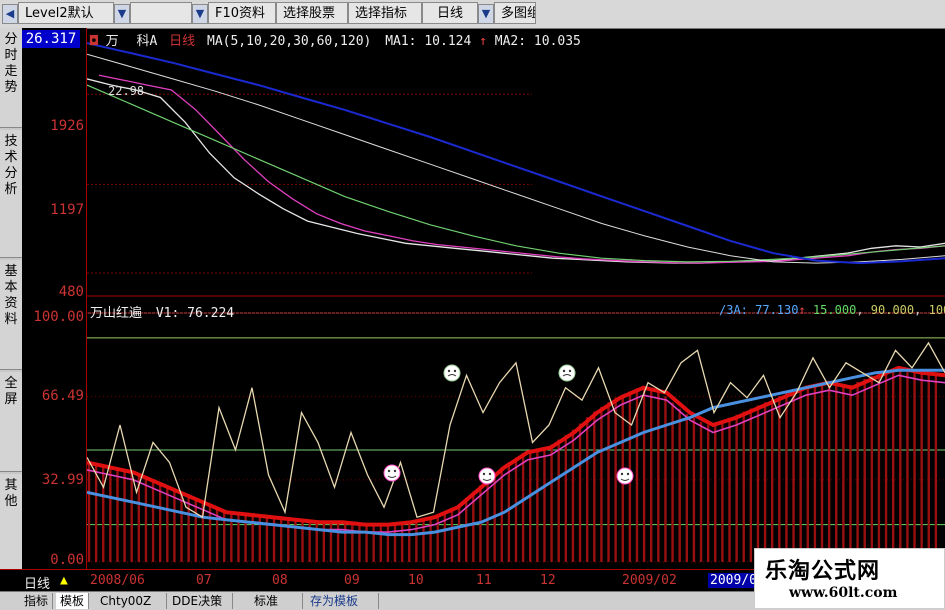  Describe the element at coordinates (200, 601) in the screenshot. I see `tab-dde: DDE决策` at that location.